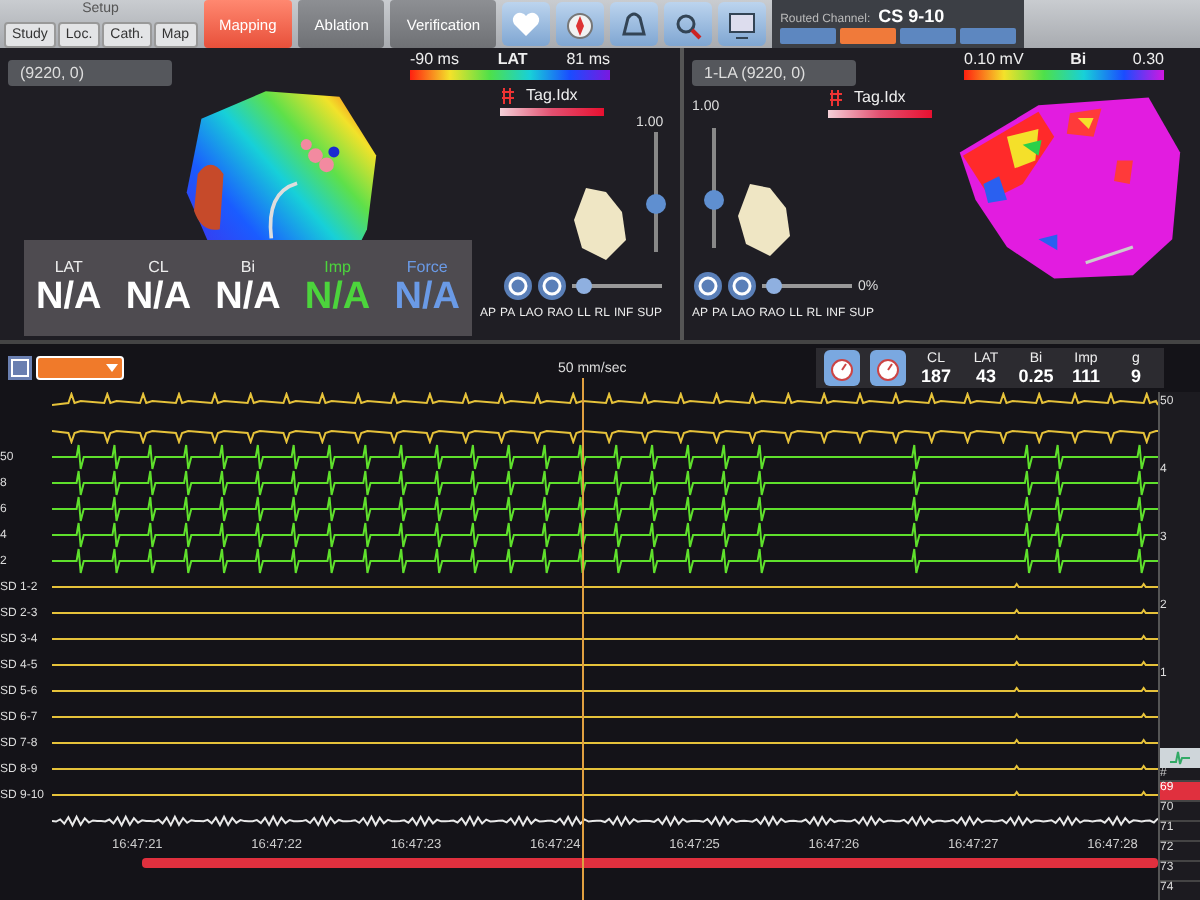 This screenshot has width=1200, height=900. I want to click on stopwatch-icon, so click(842, 368).